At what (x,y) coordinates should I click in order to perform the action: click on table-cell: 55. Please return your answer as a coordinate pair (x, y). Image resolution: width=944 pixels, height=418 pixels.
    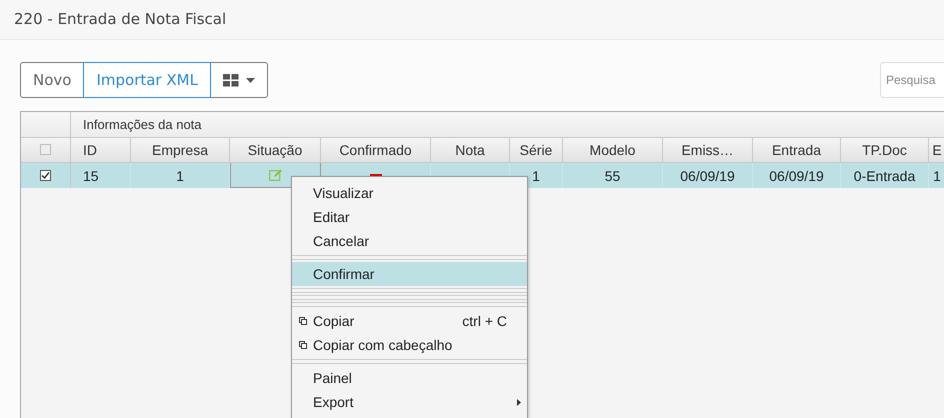
    Looking at the image, I should click on (612, 176).